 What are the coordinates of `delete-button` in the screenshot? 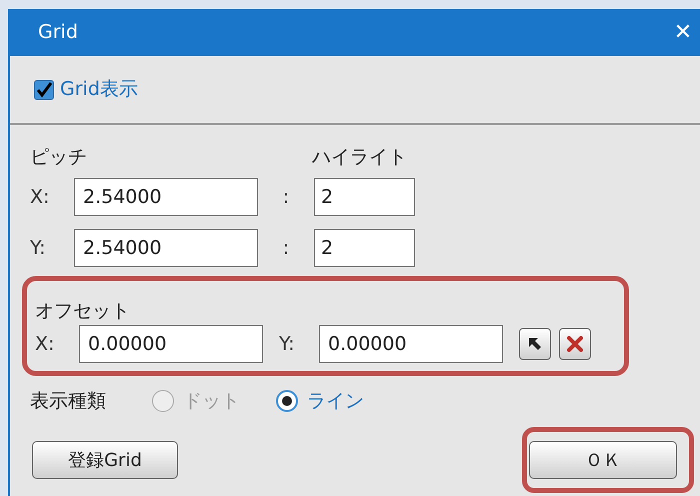 It's located at (575, 344).